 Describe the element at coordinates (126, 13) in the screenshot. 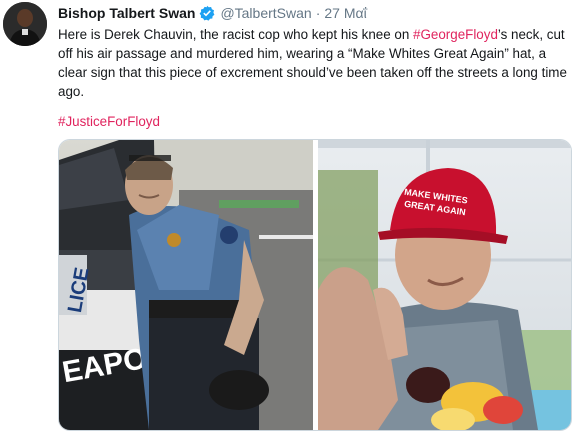

I see `author-name: Bishop Talbert Swan` at that location.